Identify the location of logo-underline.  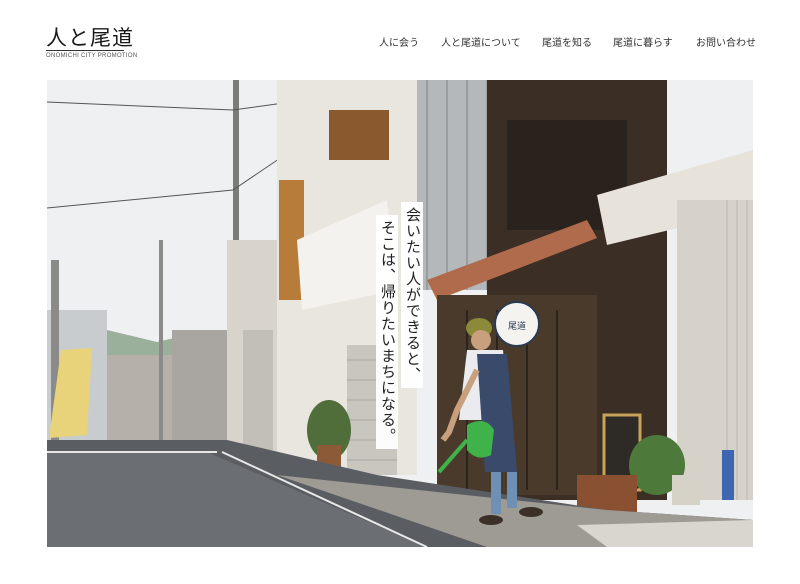
(85, 50).